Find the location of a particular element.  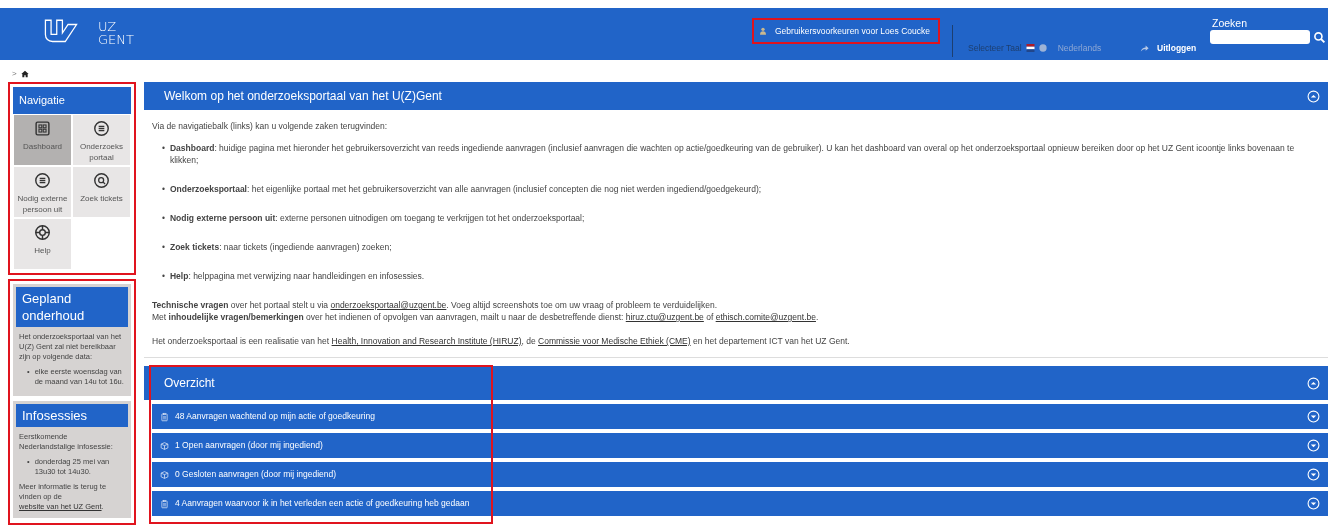

nav-tile: Dashboard is located at coordinates (42, 139).